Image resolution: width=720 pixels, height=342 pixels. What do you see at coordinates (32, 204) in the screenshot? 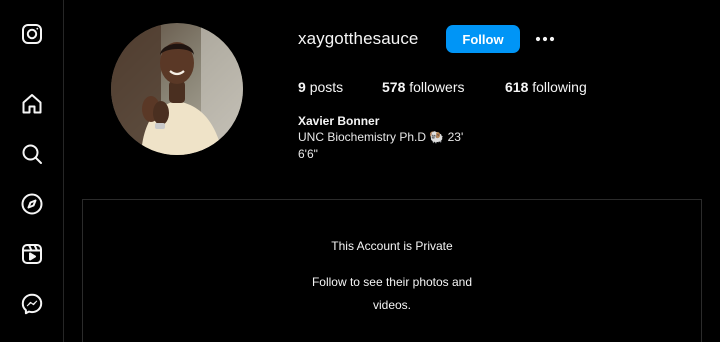
I see `explore-compass-icon` at bounding box center [32, 204].